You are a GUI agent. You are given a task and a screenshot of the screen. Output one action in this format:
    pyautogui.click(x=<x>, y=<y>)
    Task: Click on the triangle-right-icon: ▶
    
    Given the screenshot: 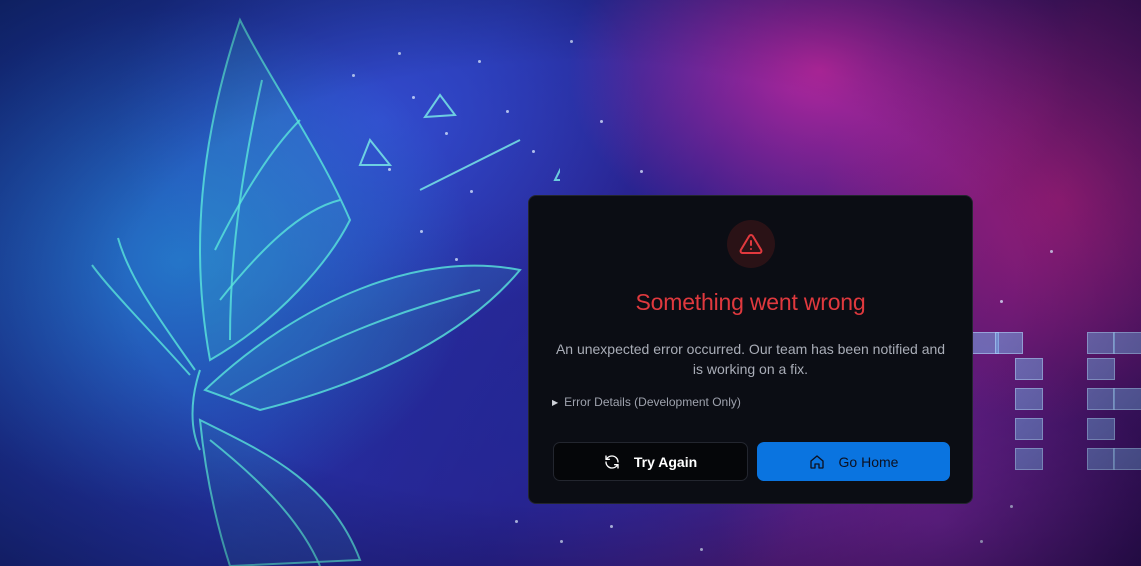 What is the action you would take?
    pyautogui.click(x=555, y=402)
    